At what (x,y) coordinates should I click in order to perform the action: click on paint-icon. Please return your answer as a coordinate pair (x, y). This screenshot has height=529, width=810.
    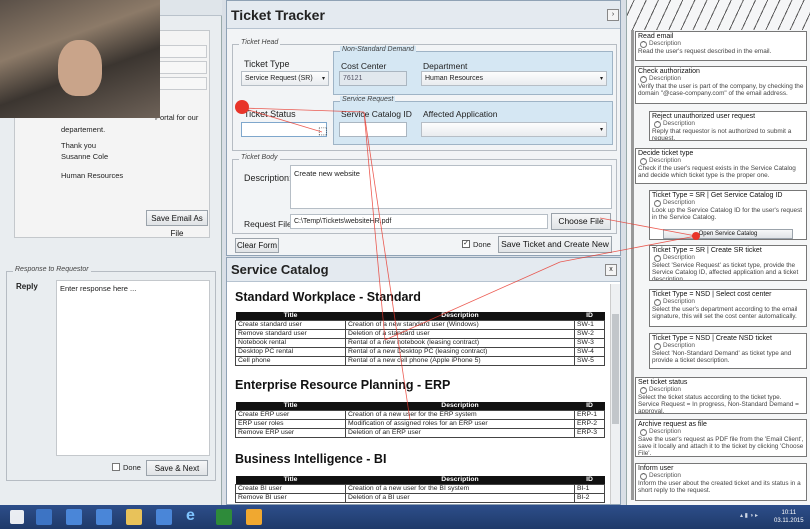
    Looking at the image, I should click on (254, 517).